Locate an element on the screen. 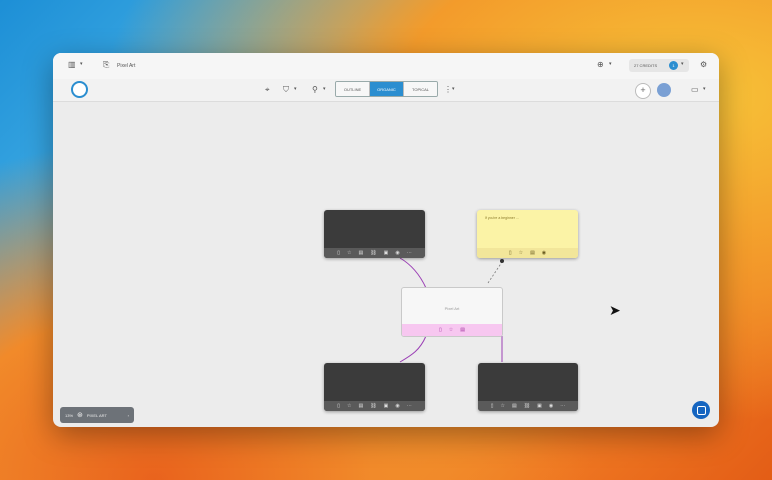 Image resolution: width=772 pixels, height=480 pixels. node-toolbar: ▯ ☆ ▤ ◉ is located at coordinates (527, 253).